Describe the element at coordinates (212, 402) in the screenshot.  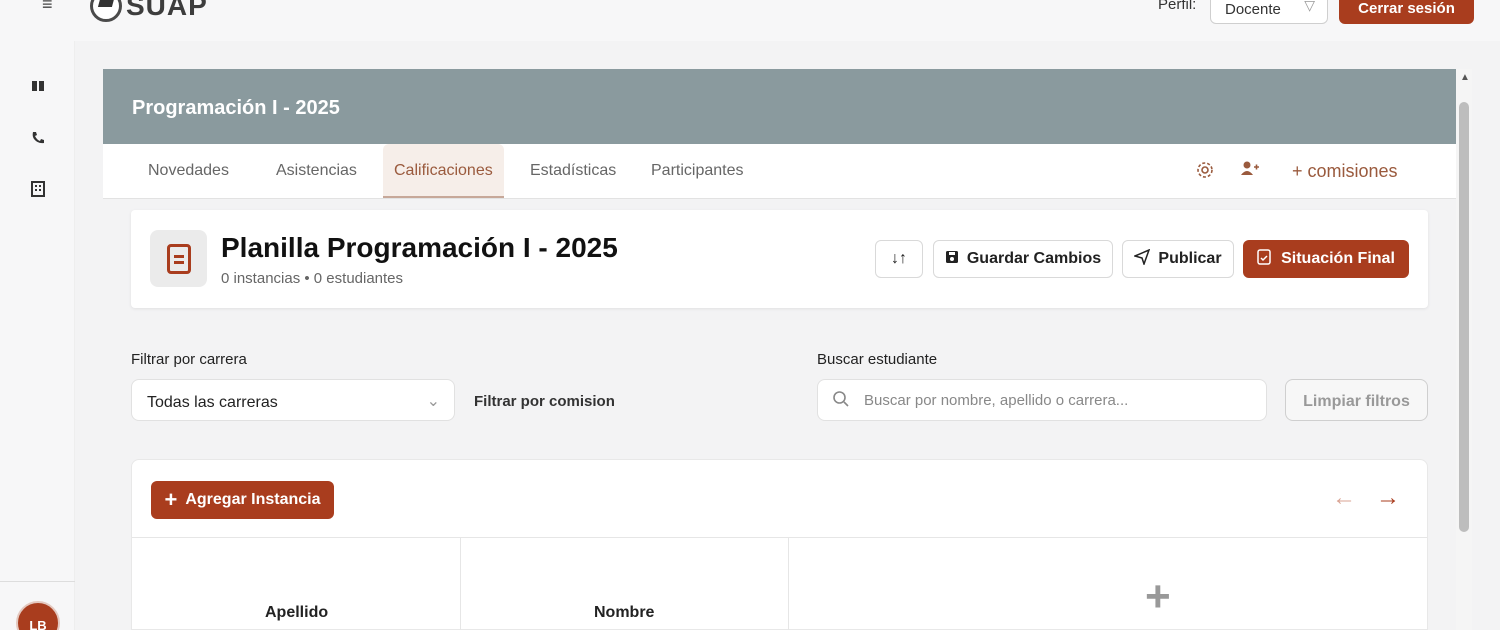
I see `carrera-value: Todas las carreras` at that location.